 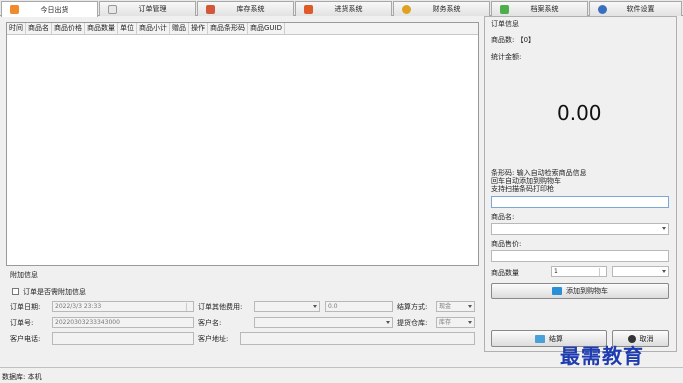 What do you see at coordinates (323, 322) in the screenshot?
I see `customer-name-select` at bounding box center [323, 322].